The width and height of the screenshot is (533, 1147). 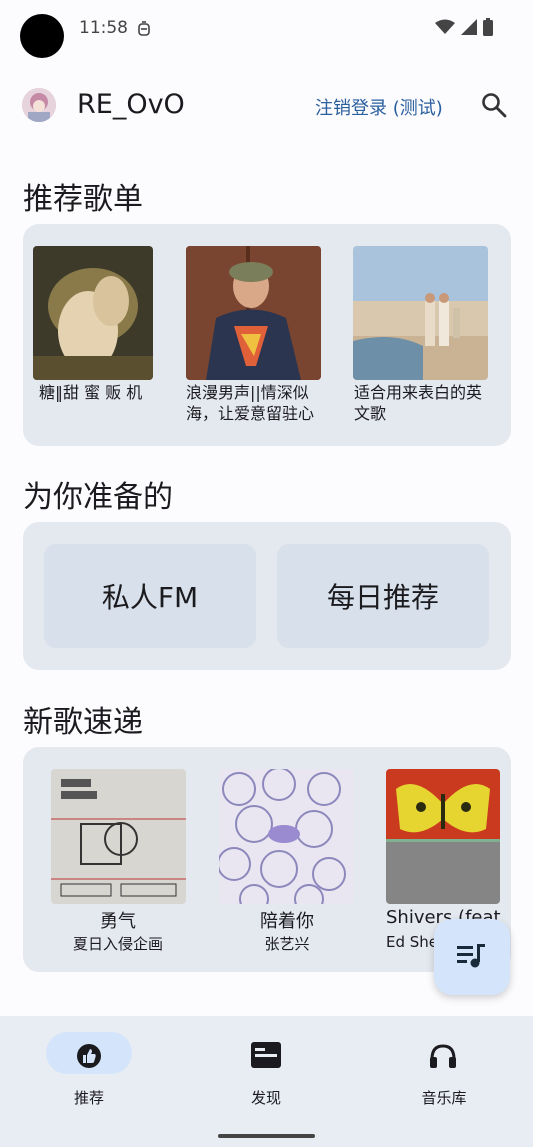 I want to click on system-icons, so click(x=464, y=27).